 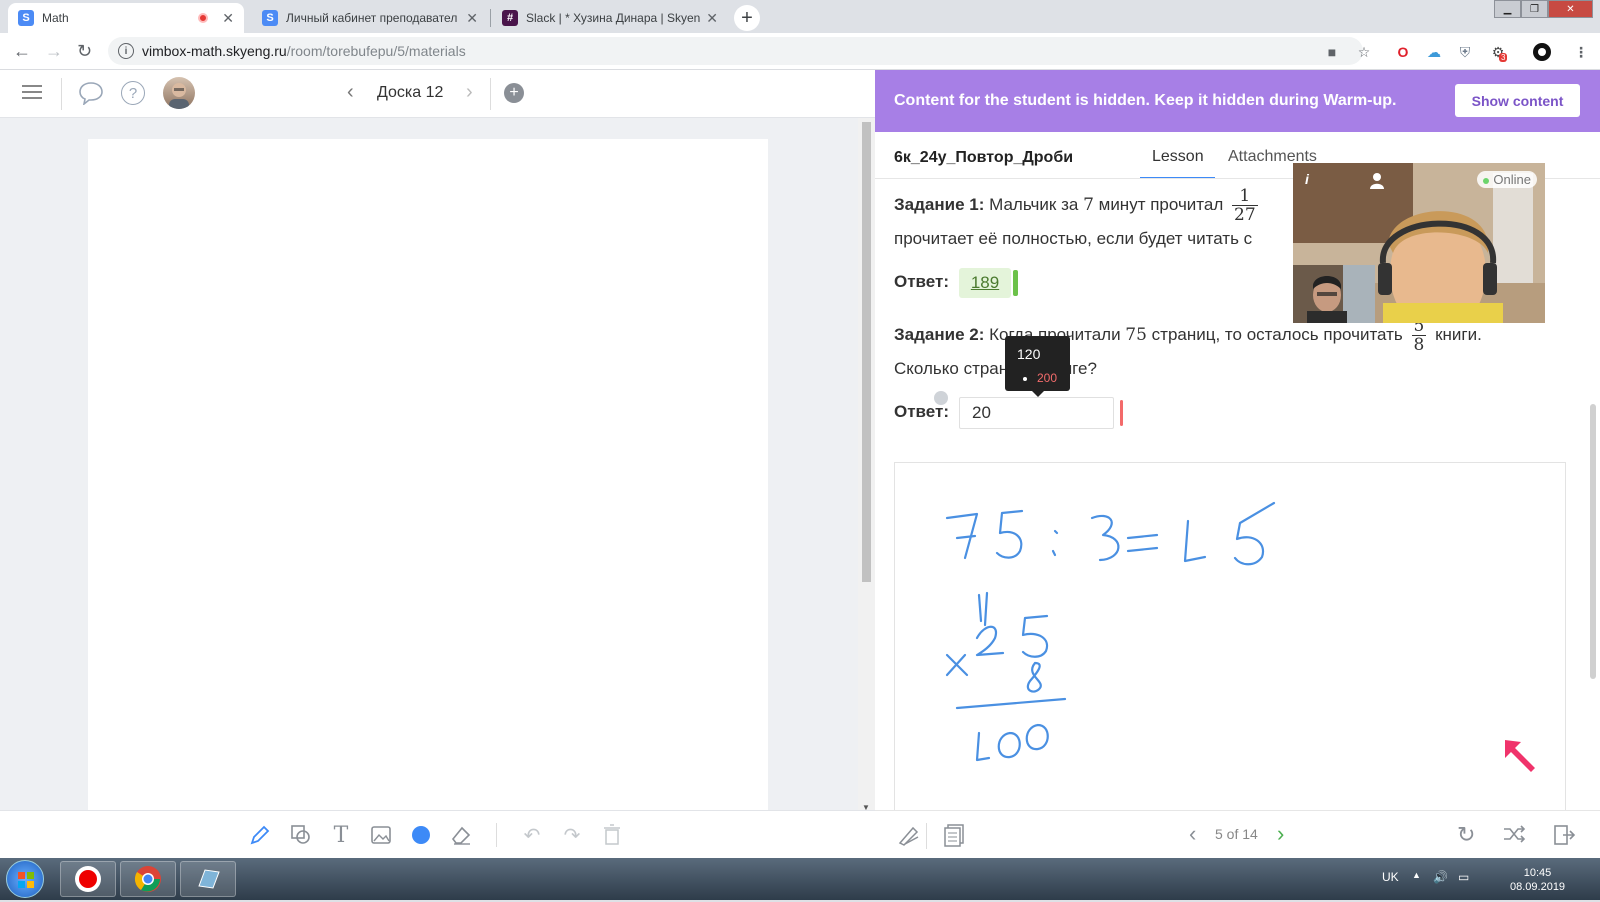 I want to click on maximize-button: ❐, so click(x=1534, y=9).